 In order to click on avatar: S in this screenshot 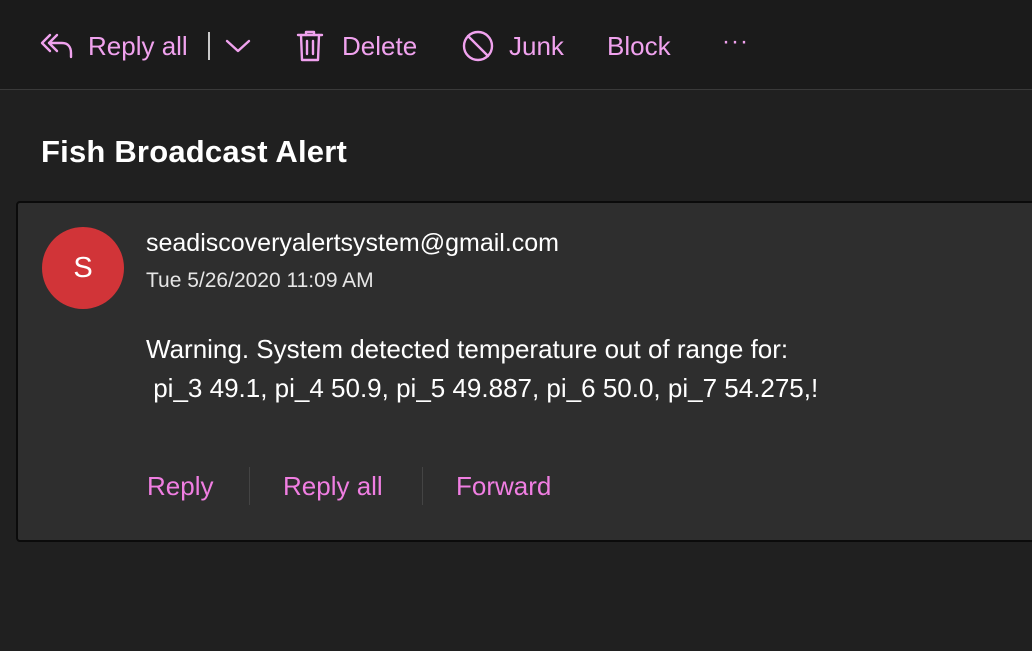, I will do `click(83, 268)`.